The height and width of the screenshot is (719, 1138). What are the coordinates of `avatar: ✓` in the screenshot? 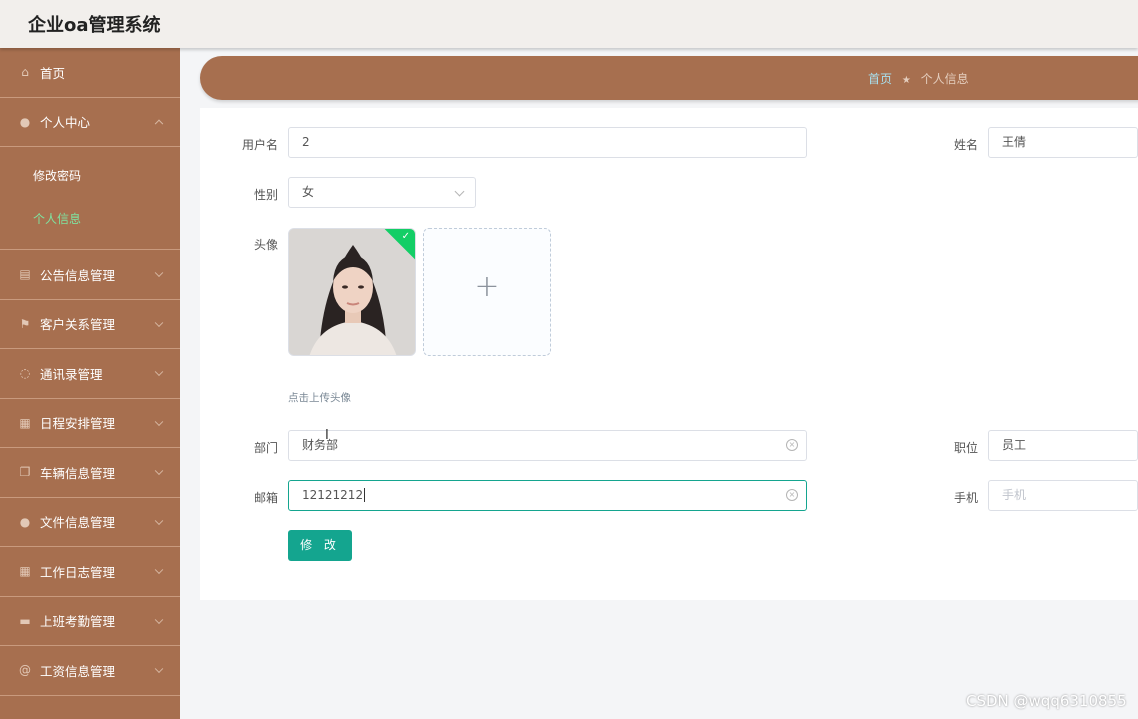 It's located at (352, 292).